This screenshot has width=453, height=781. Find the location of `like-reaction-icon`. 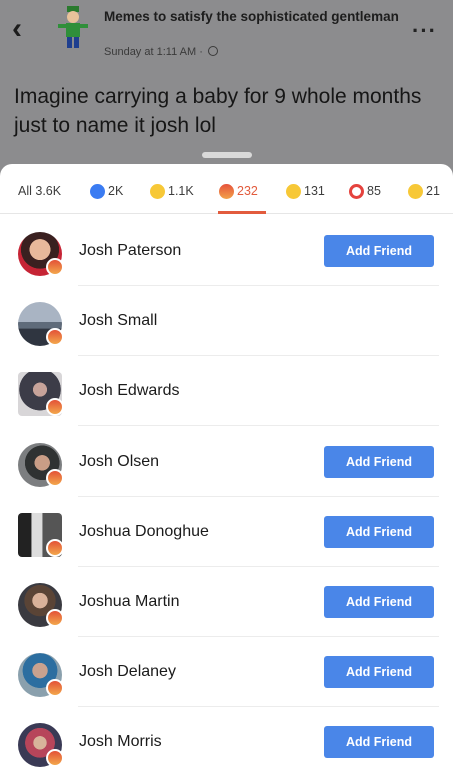

like-reaction-icon is located at coordinates (97, 191).